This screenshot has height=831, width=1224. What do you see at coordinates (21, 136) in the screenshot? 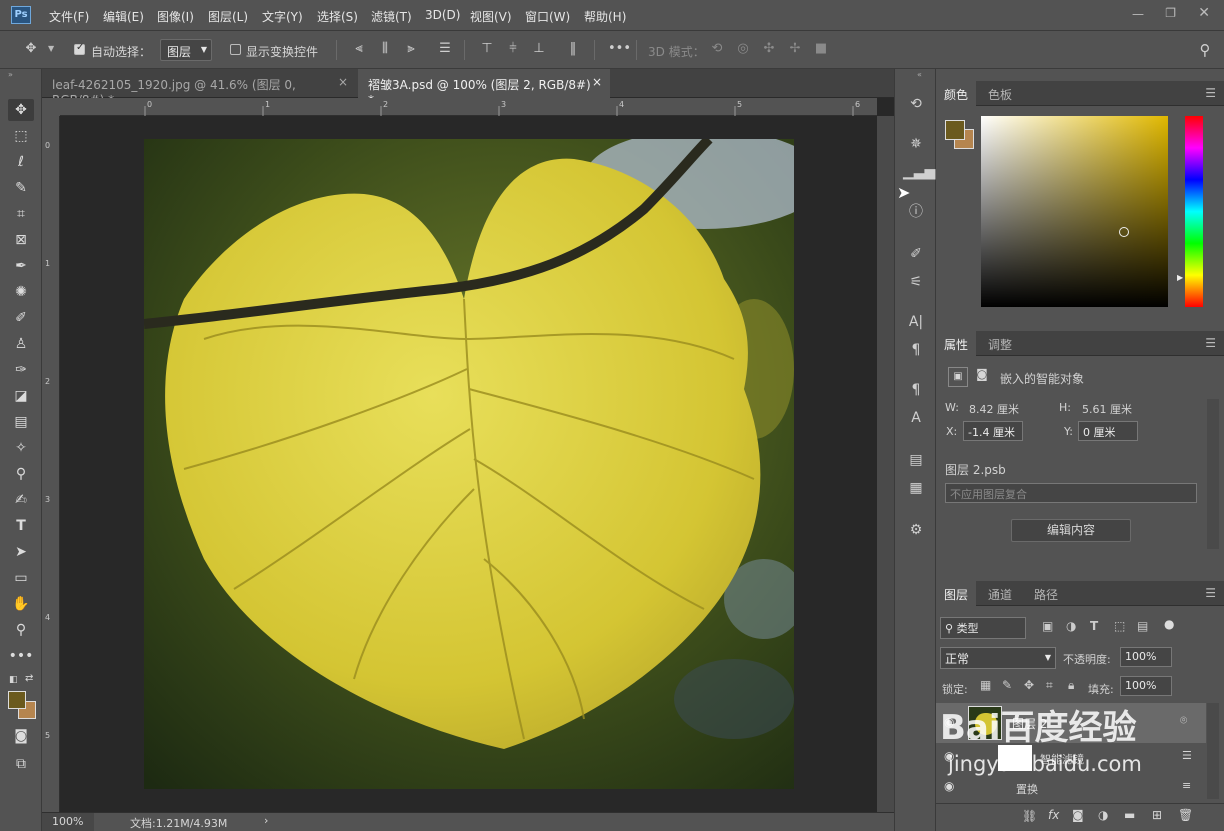
I see `marquee-tool-icon: ⬚` at bounding box center [21, 136].